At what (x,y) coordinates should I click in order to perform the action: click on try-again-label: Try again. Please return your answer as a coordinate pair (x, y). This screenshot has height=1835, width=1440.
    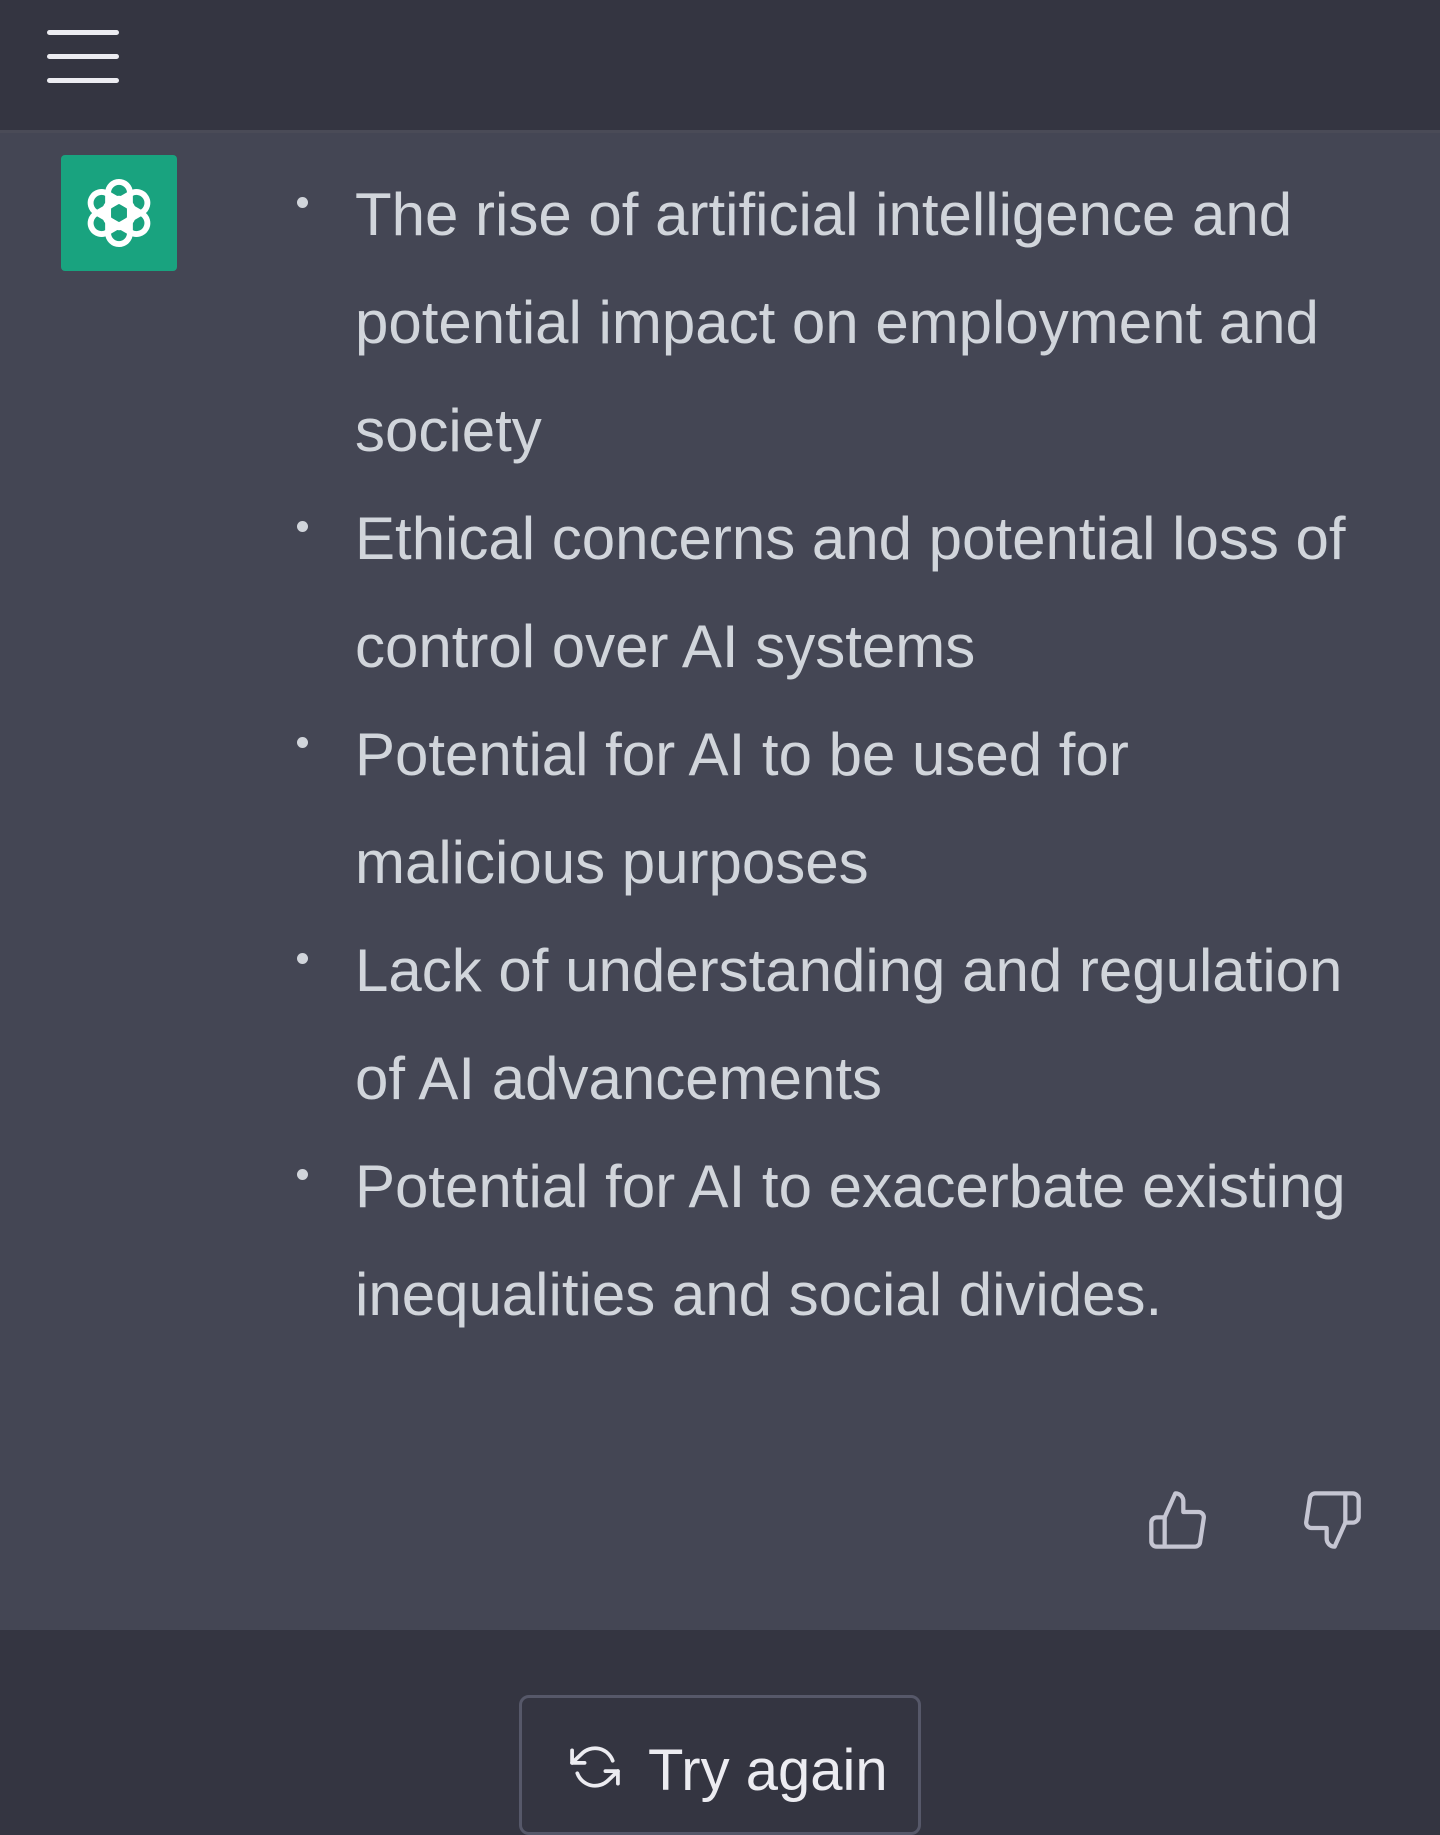
    Looking at the image, I should click on (768, 1770).